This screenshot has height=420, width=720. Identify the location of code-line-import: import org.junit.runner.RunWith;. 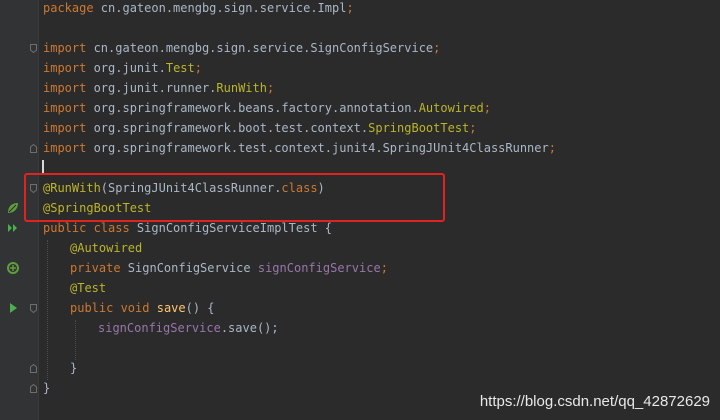
(159, 88).